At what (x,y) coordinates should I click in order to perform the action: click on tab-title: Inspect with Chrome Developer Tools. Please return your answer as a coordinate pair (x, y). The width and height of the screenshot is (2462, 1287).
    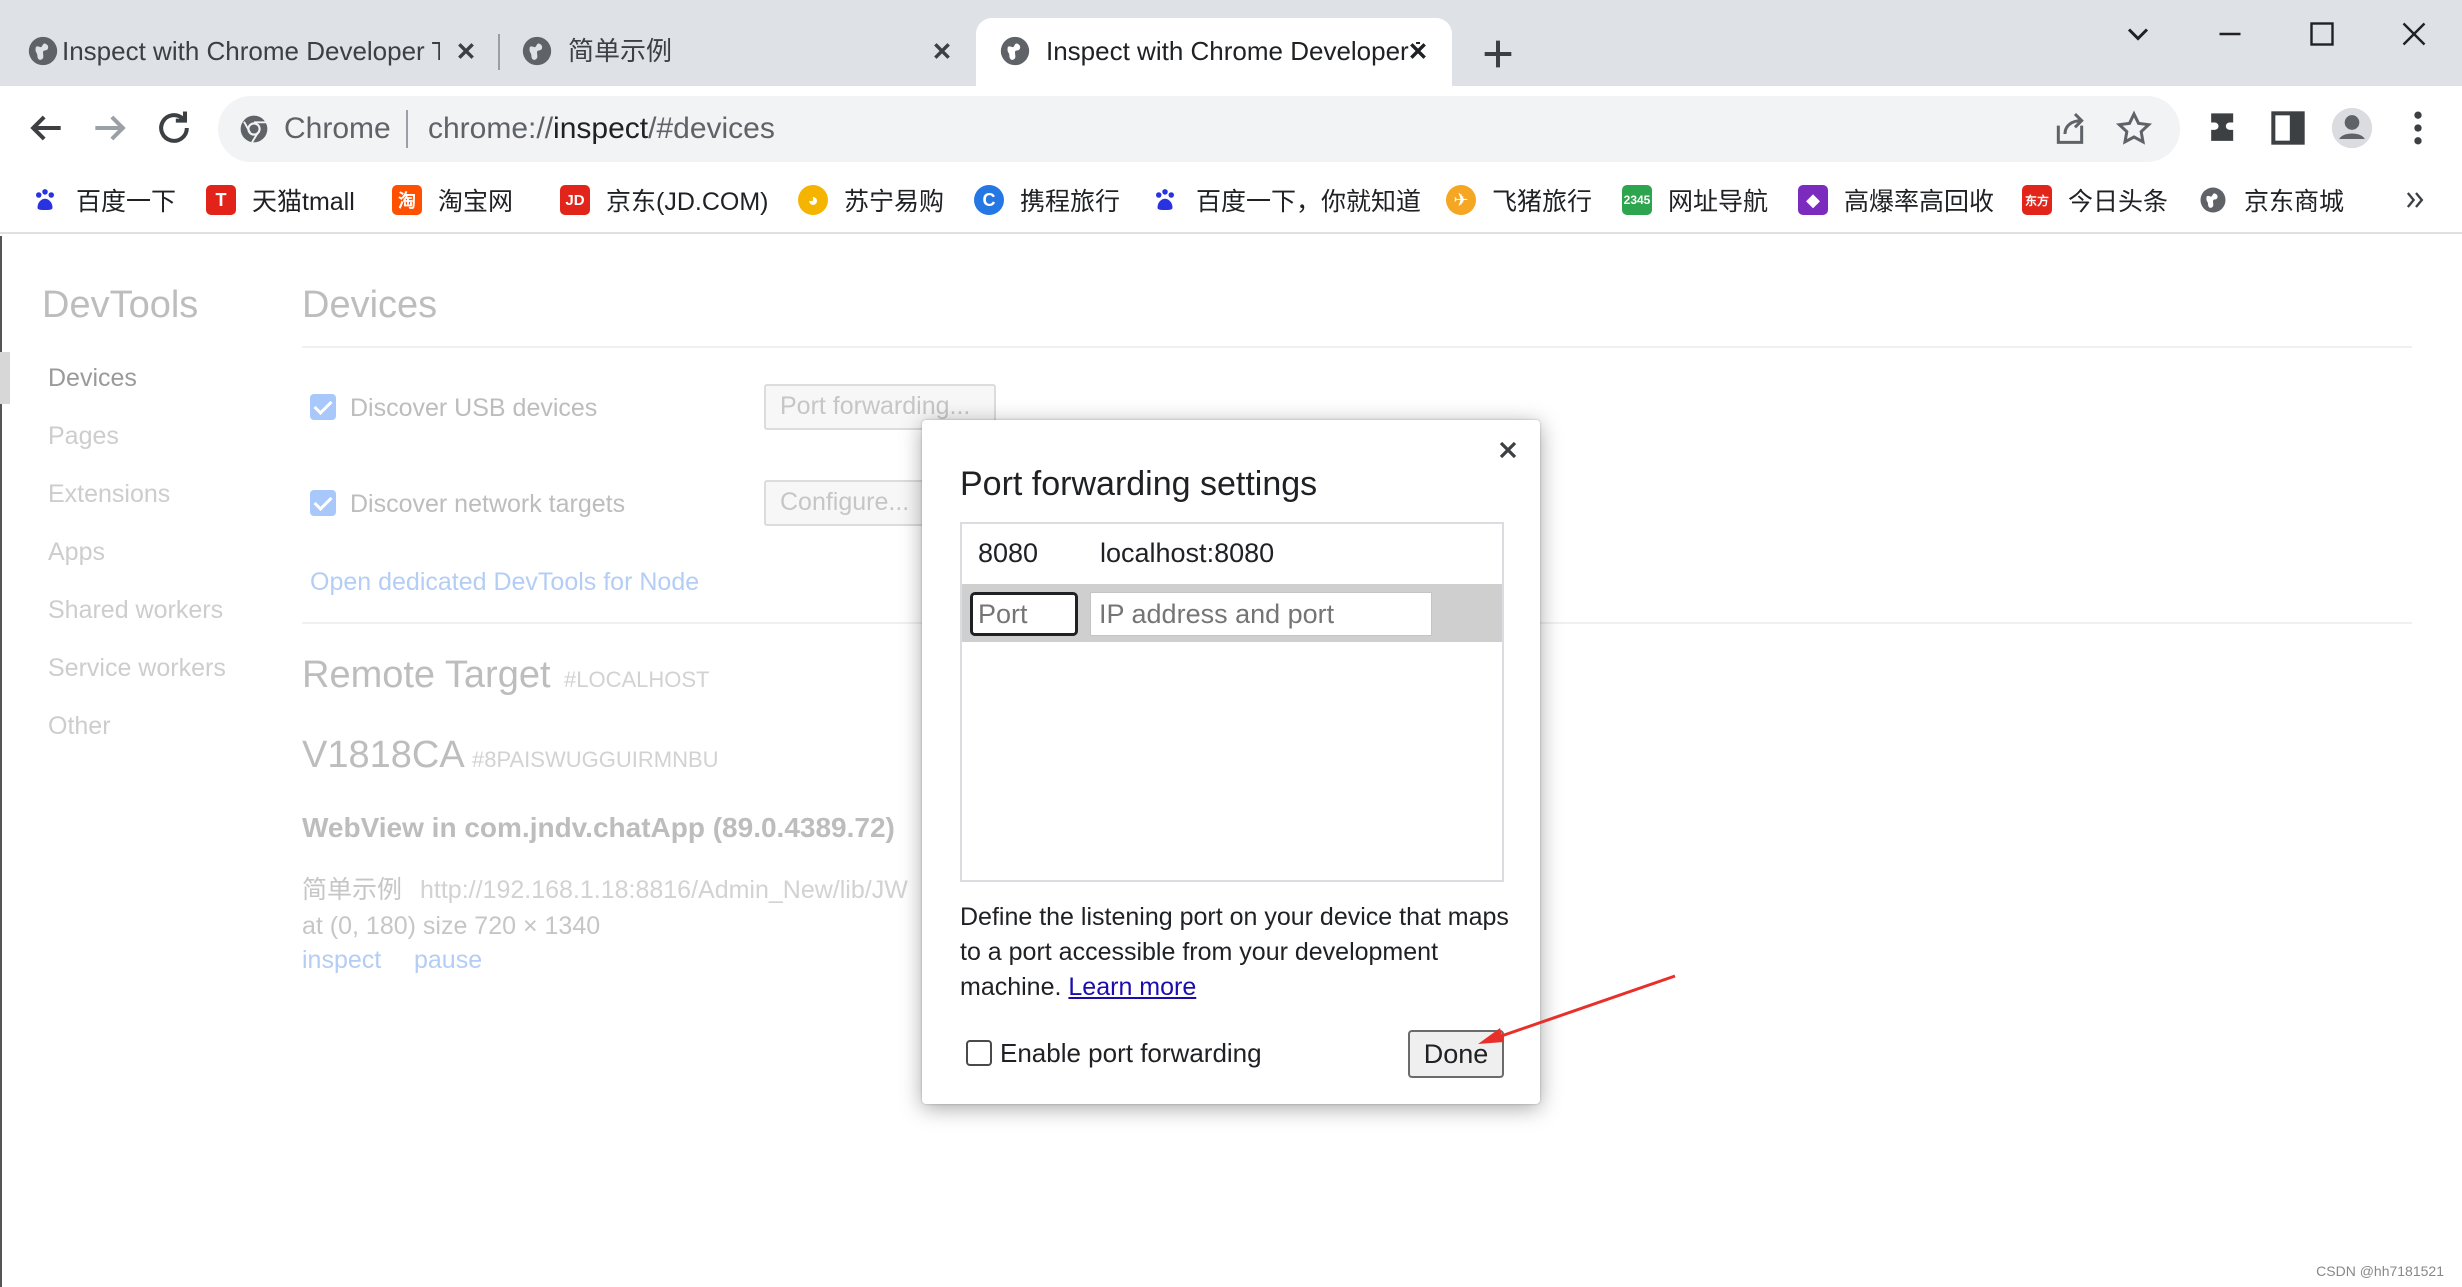
    Looking at the image, I should click on (1233, 51).